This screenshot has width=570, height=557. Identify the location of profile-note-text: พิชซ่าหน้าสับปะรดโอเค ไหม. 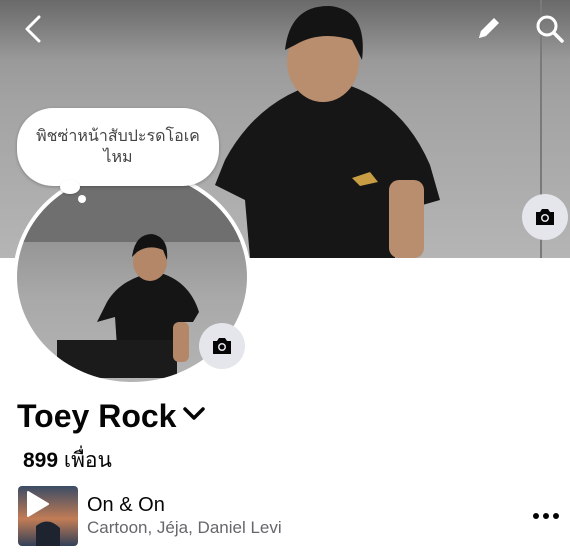
(118, 147).